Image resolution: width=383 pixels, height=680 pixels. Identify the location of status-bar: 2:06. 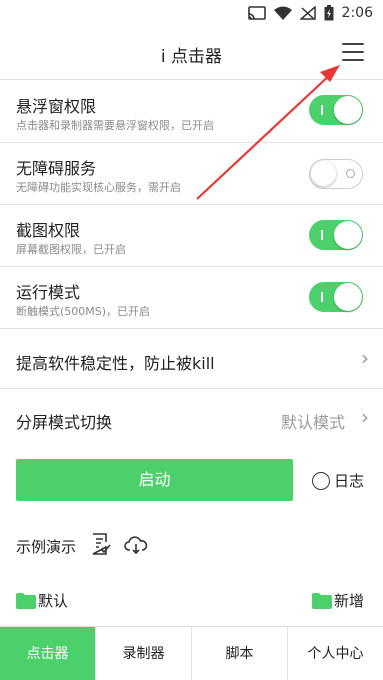
(191, 13).